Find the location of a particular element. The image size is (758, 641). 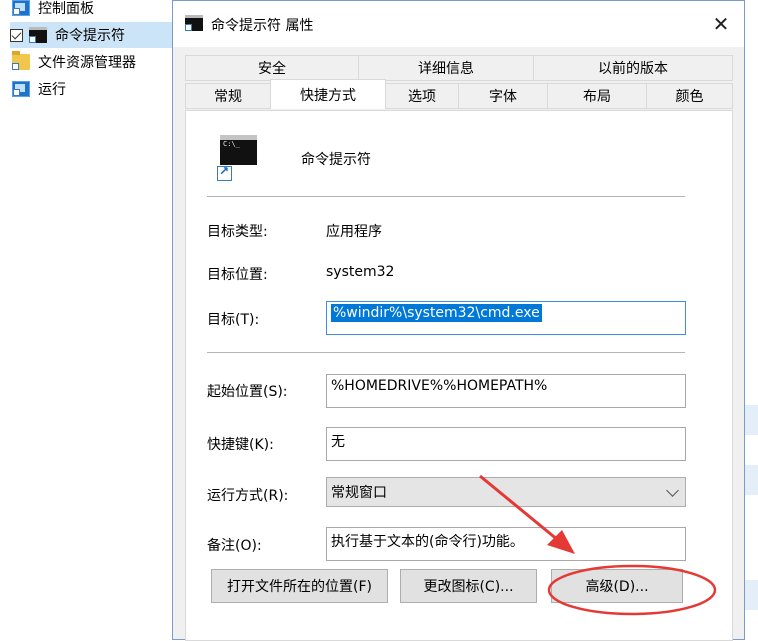

run-label: 运行方式(R): is located at coordinates (248, 496).